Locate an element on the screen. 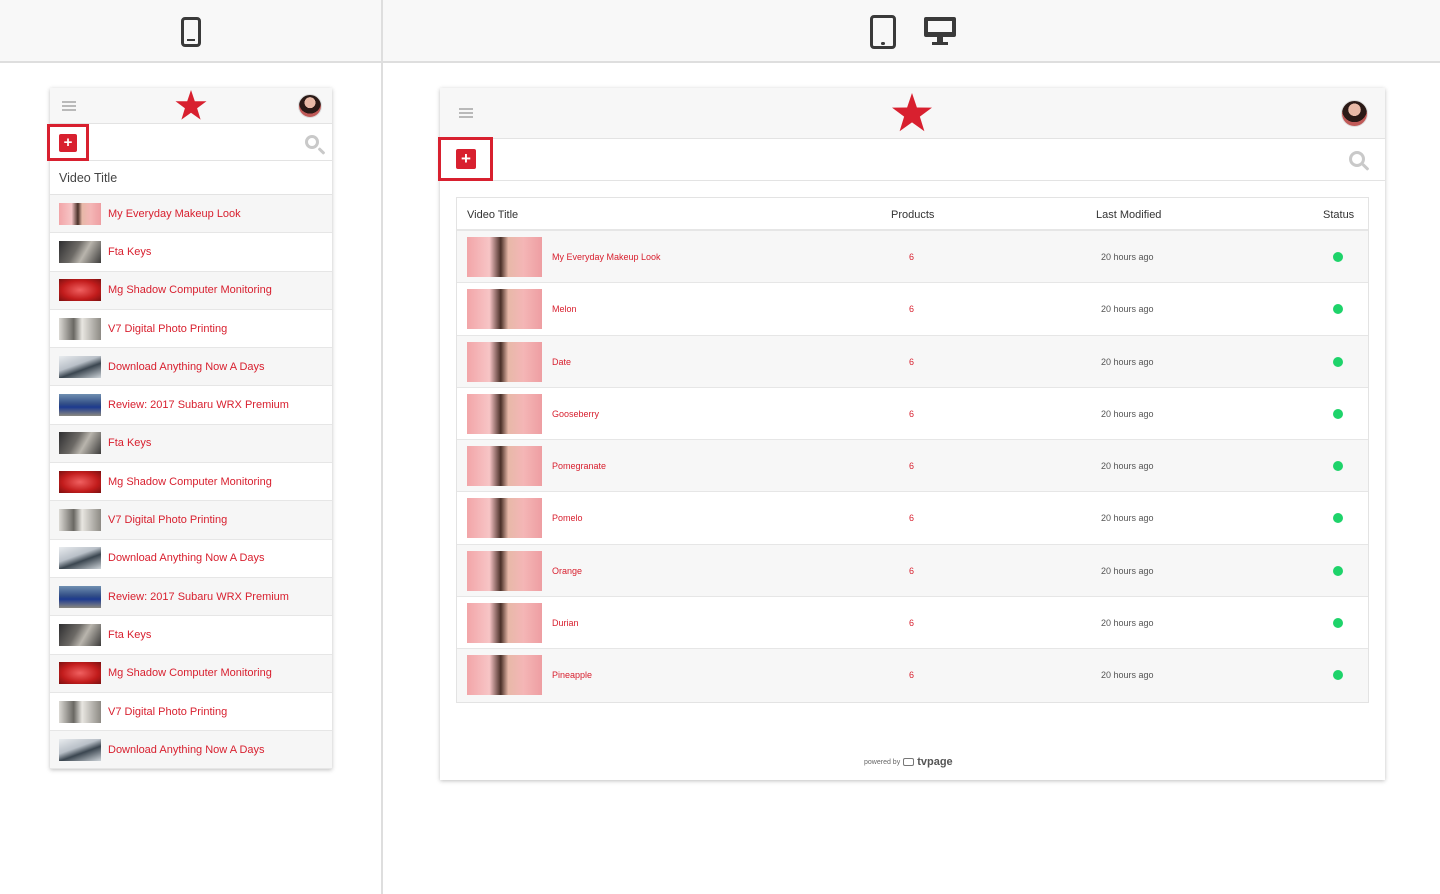 This screenshot has height=894, width=1440. table-row: Melon 6 20 hours ago is located at coordinates (912, 309).